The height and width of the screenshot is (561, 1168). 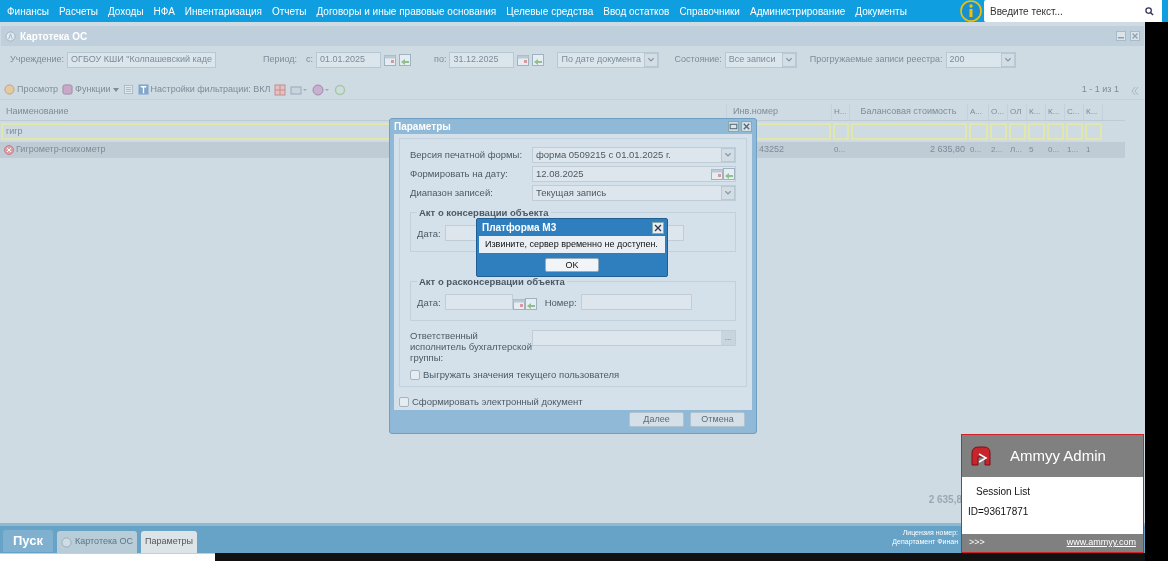 What do you see at coordinates (459, 173) in the screenshot?
I see `field-label: Формировать на дату:` at bounding box center [459, 173].